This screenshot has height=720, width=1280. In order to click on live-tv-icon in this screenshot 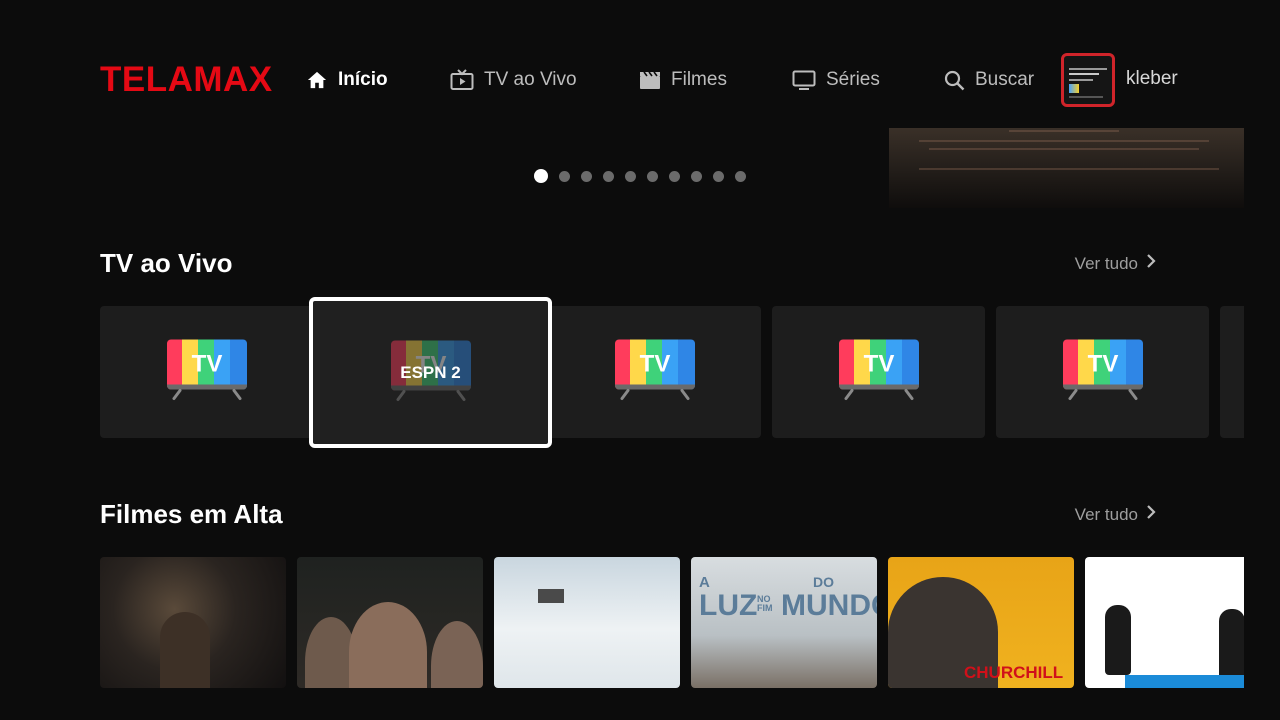, I will do `click(462, 80)`.